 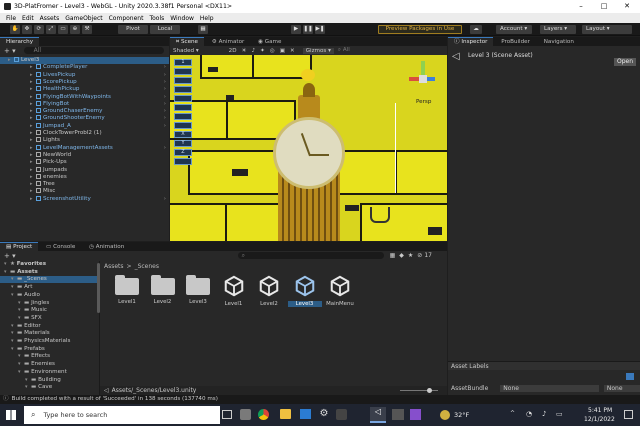 I want to click on gizmos-dropdown: Gizmos ▾, so click(x=318, y=50).